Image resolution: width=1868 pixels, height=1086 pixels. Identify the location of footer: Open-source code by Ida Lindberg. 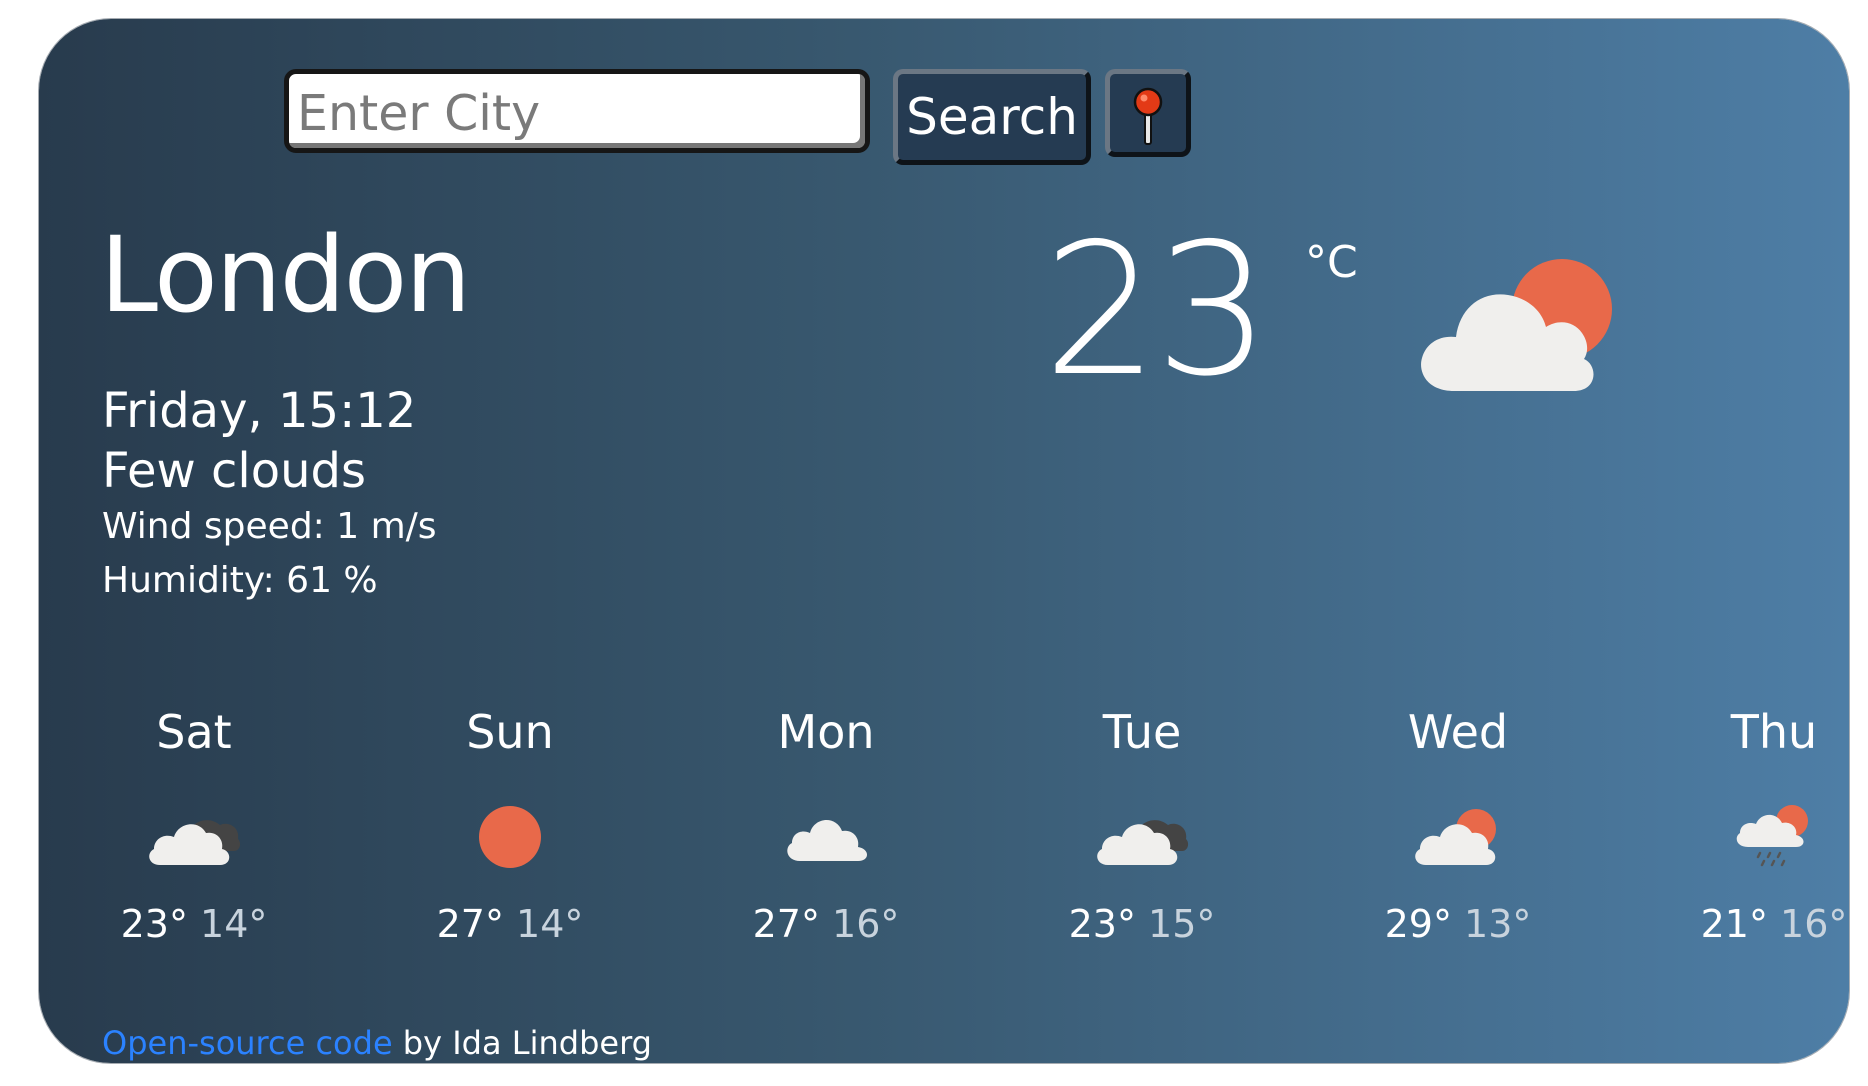
(377, 1043).